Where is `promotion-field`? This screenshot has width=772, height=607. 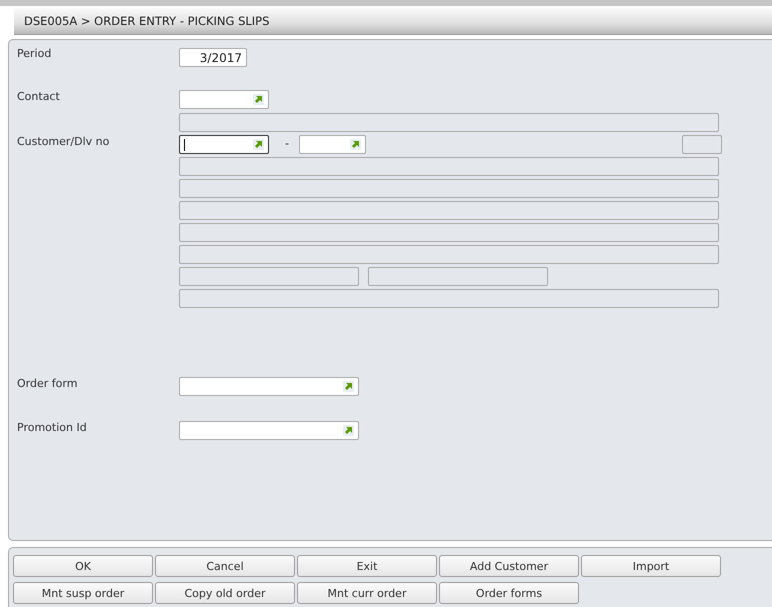
promotion-field is located at coordinates (269, 430).